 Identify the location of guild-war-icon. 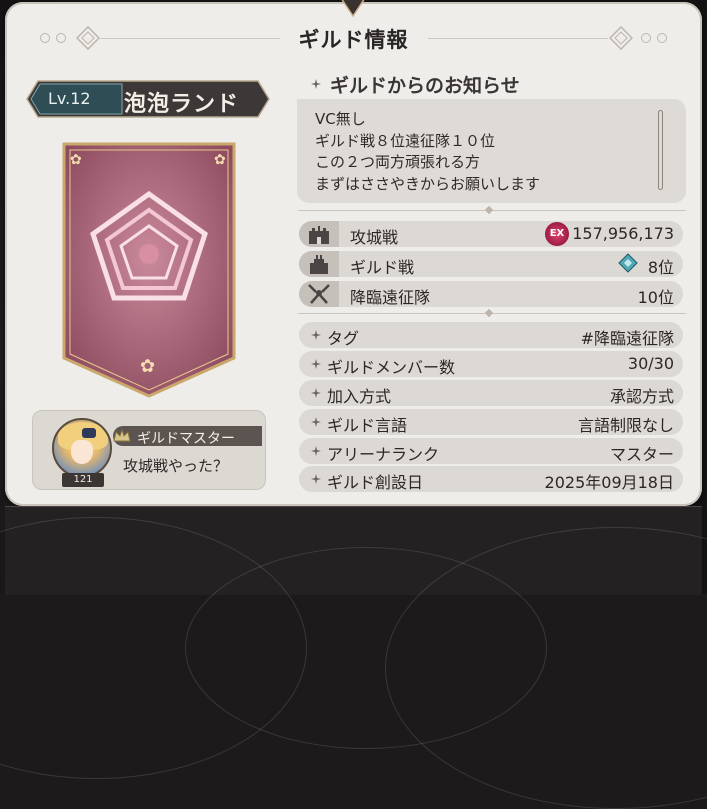
(319, 264).